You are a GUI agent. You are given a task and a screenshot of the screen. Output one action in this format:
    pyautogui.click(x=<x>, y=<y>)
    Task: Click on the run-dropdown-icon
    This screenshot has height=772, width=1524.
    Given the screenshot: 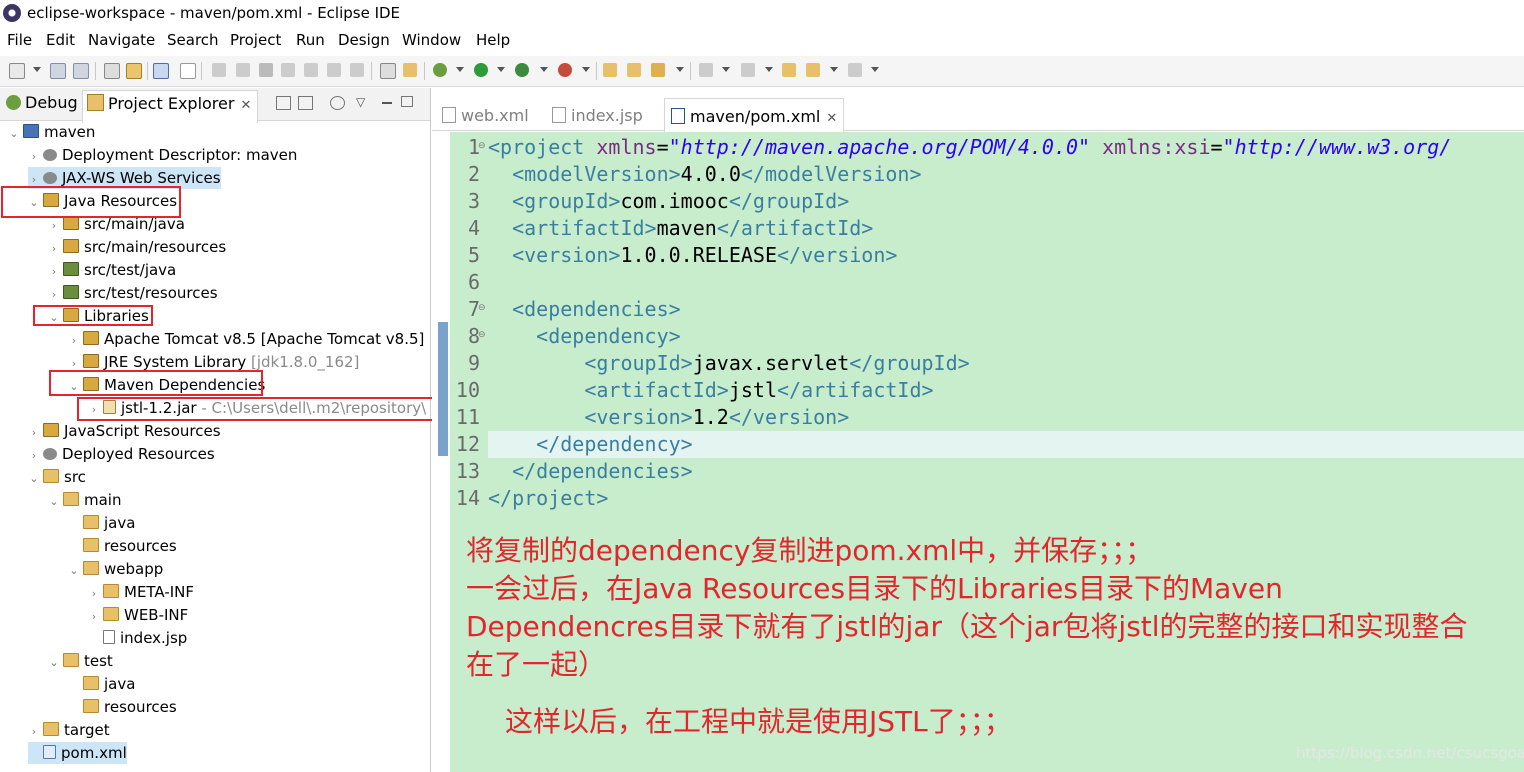 What is the action you would take?
    pyautogui.click(x=501, y=69)
    